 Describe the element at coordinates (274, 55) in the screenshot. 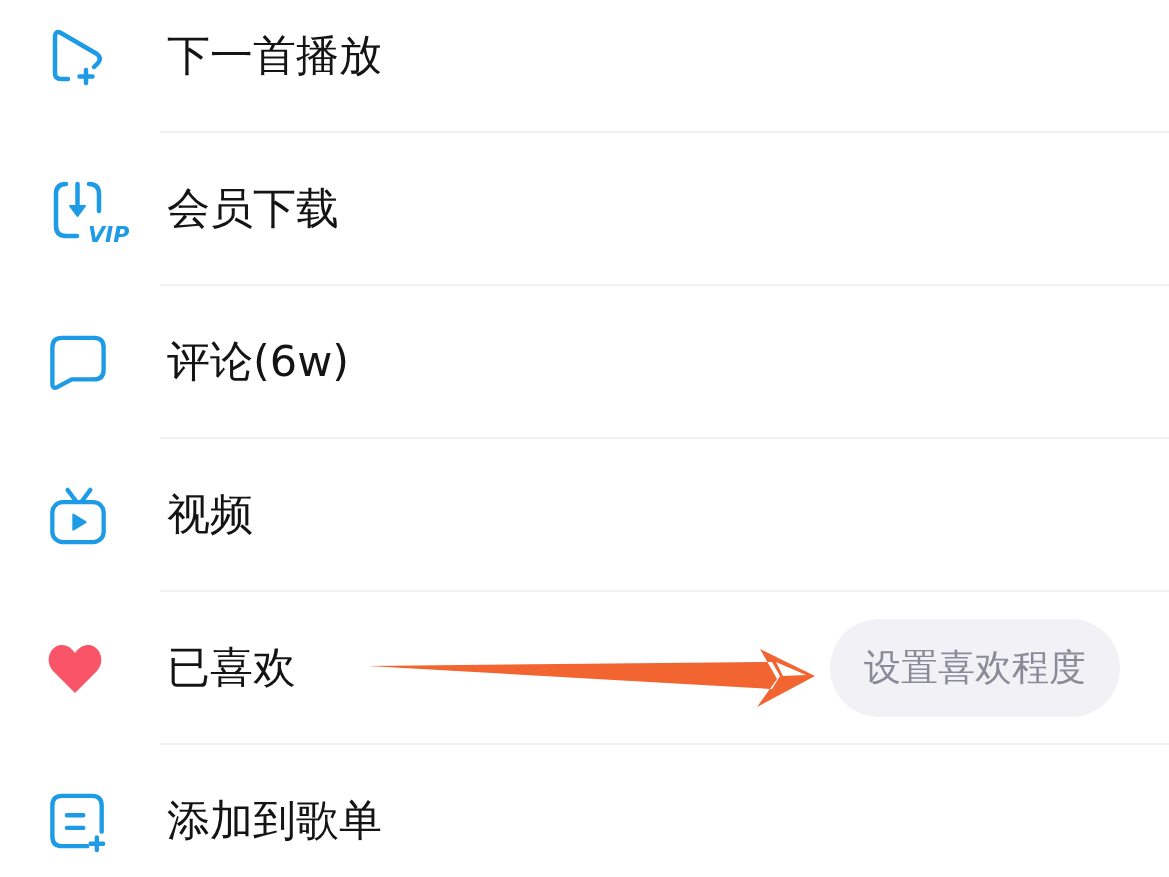

I see `menu-label: 下一首播放` at that location.